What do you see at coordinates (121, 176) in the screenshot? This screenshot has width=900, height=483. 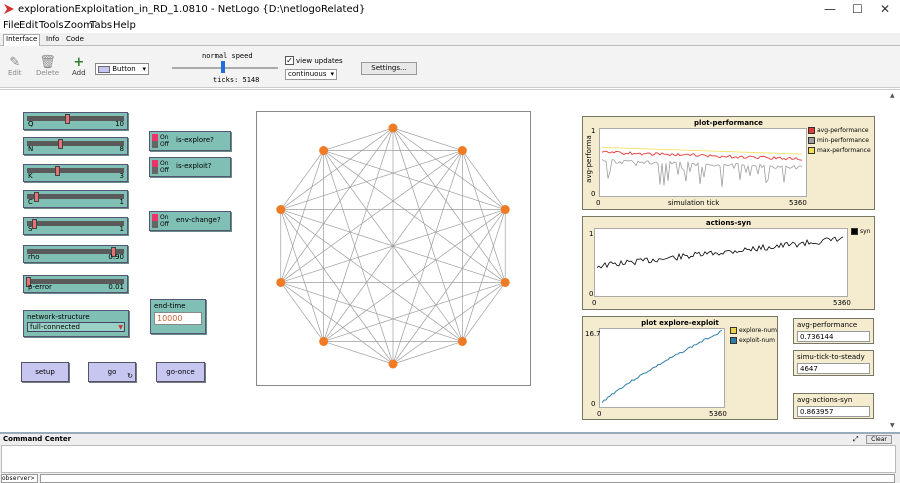 I see `slider-value: 3` at bounding box center [121, 176].